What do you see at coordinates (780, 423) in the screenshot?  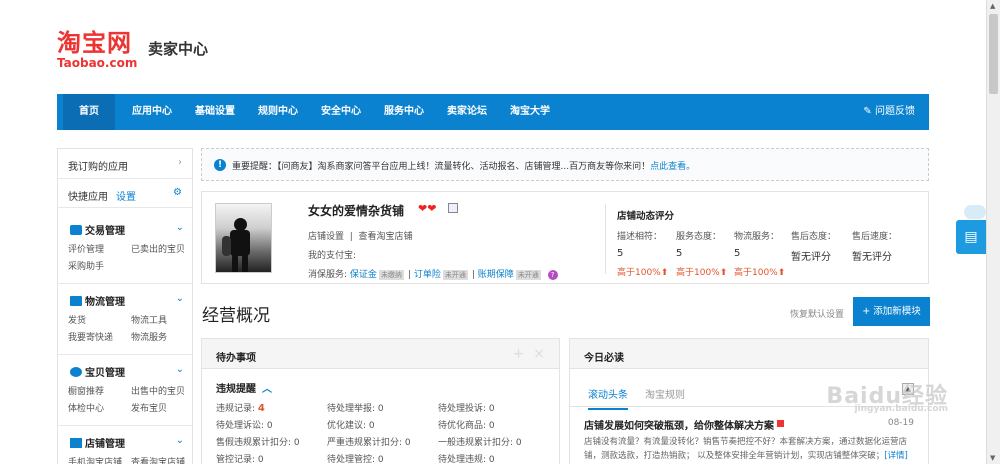 I see `hot-badge-icon` at bounding box center [780, 423].